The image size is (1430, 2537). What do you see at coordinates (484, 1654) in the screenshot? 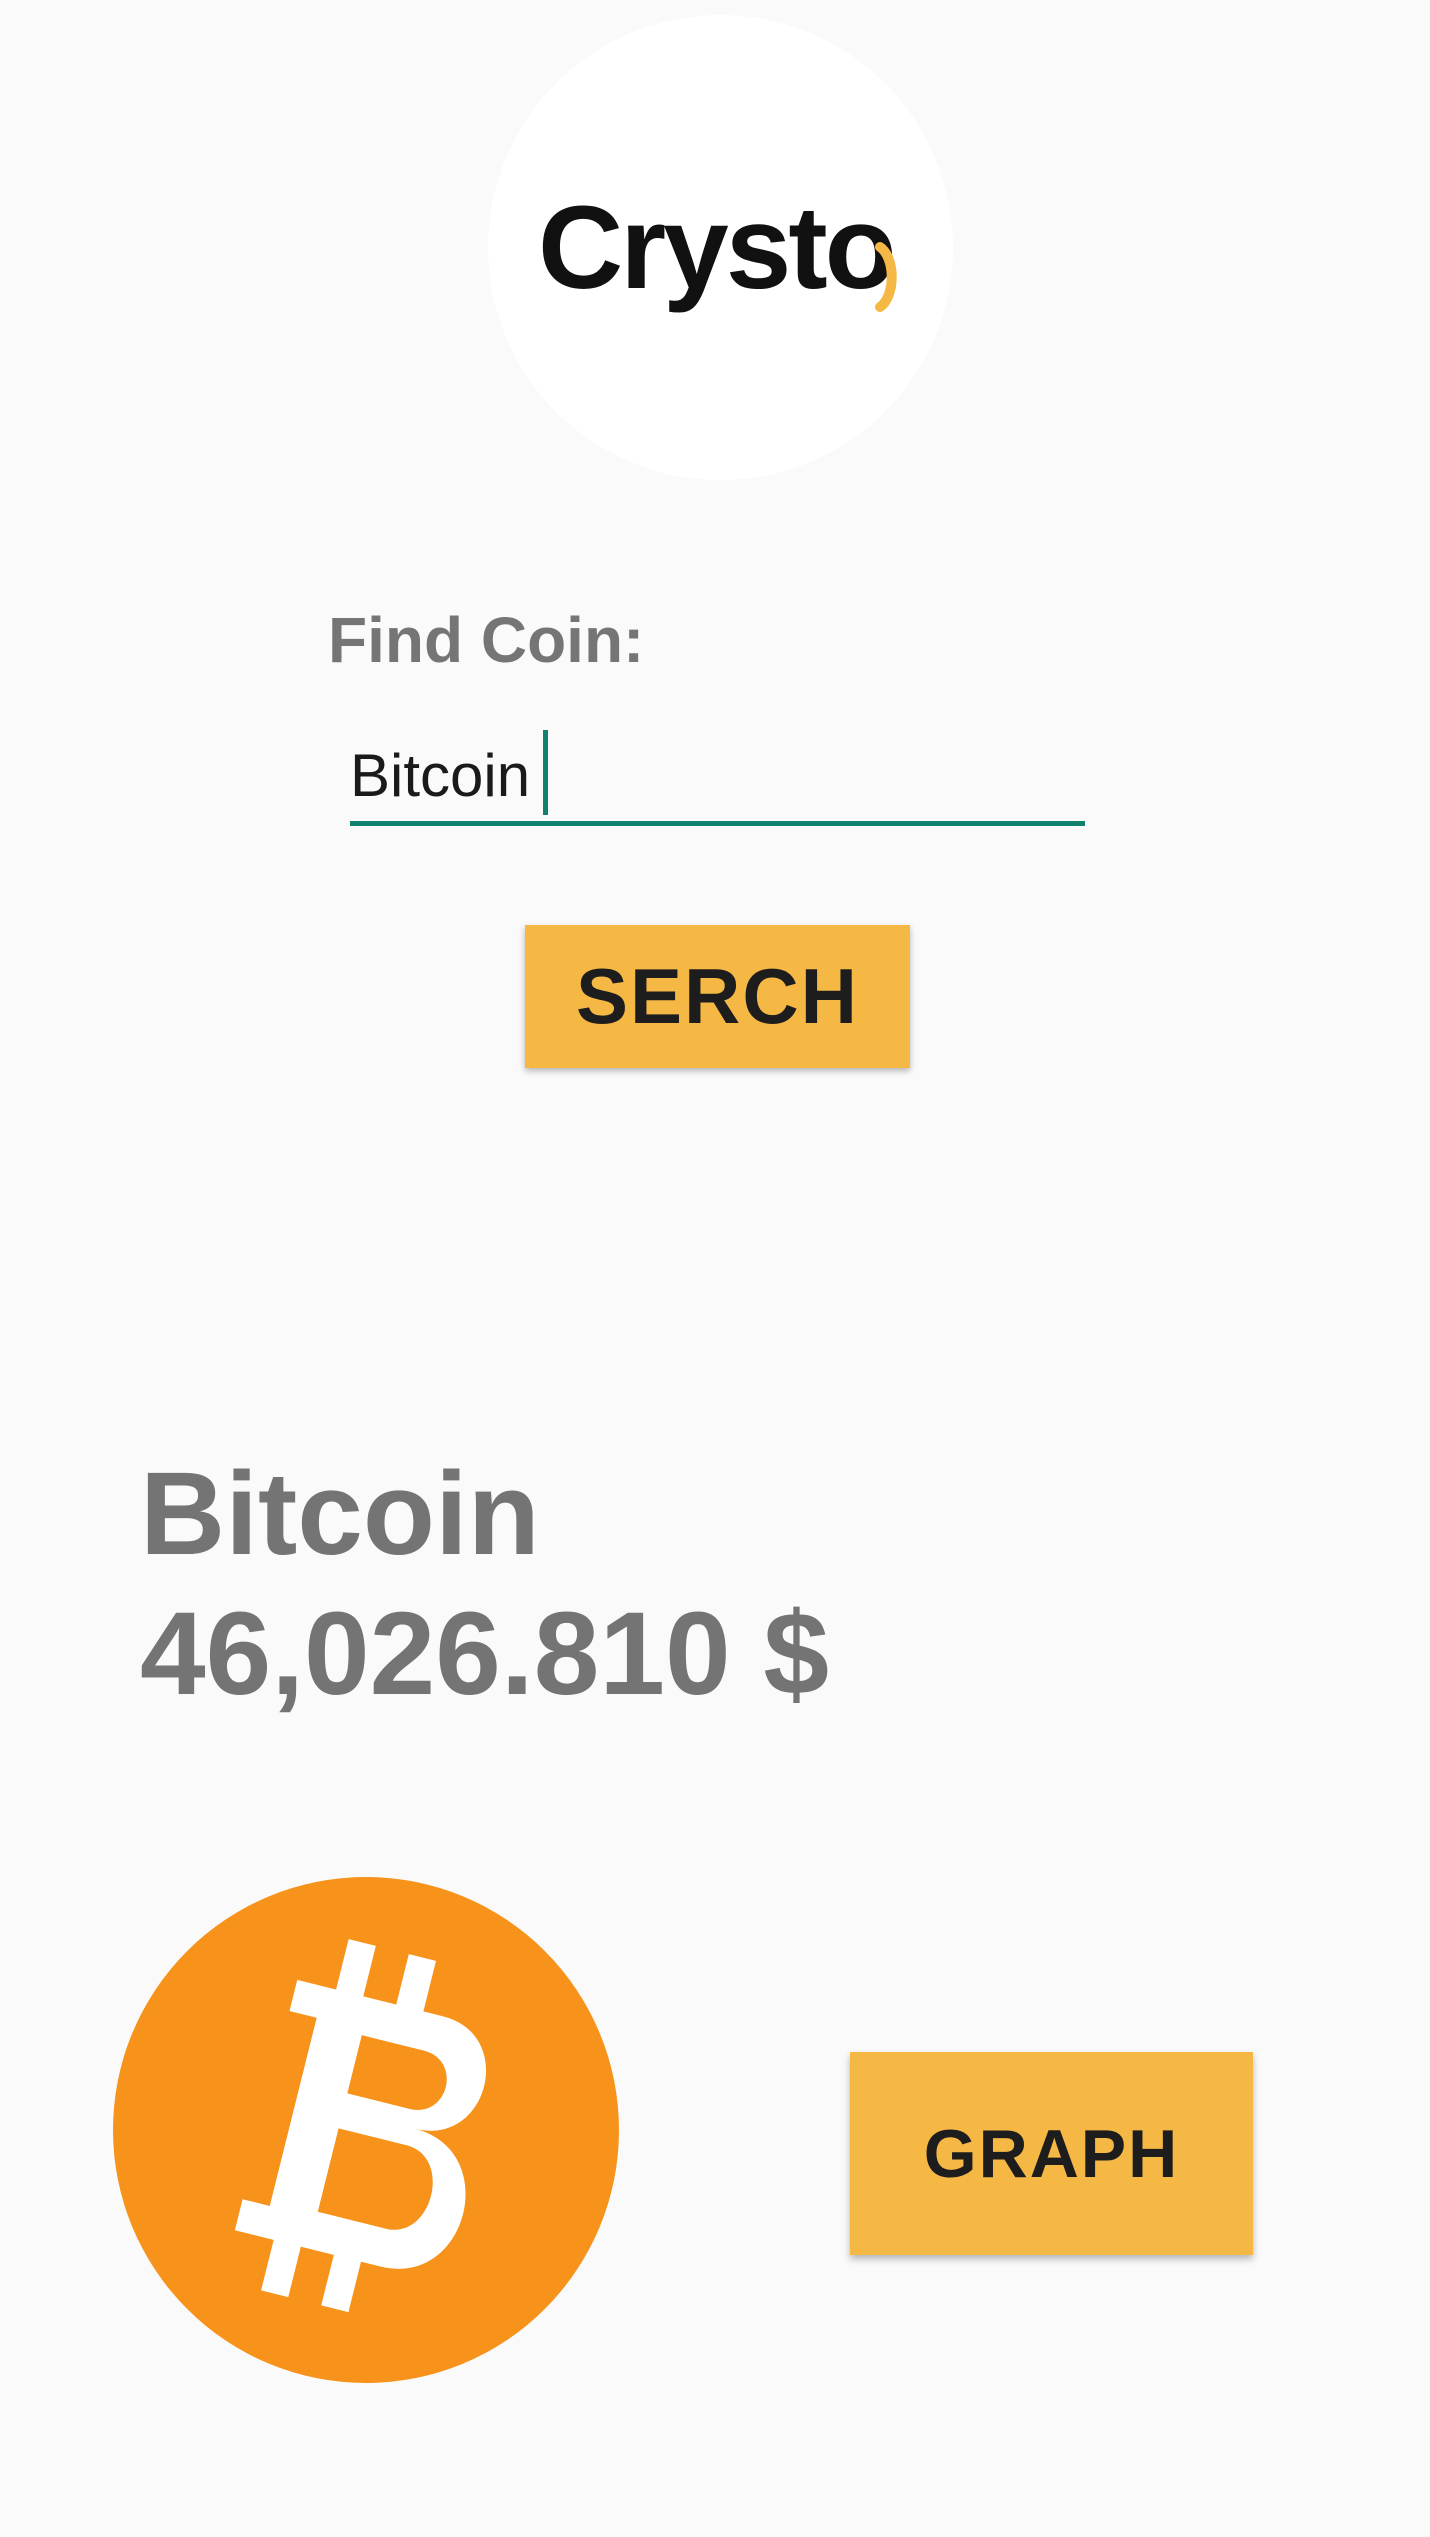
I see `coin-price: 46,026.810 $` at bounding box center [484, 1654].